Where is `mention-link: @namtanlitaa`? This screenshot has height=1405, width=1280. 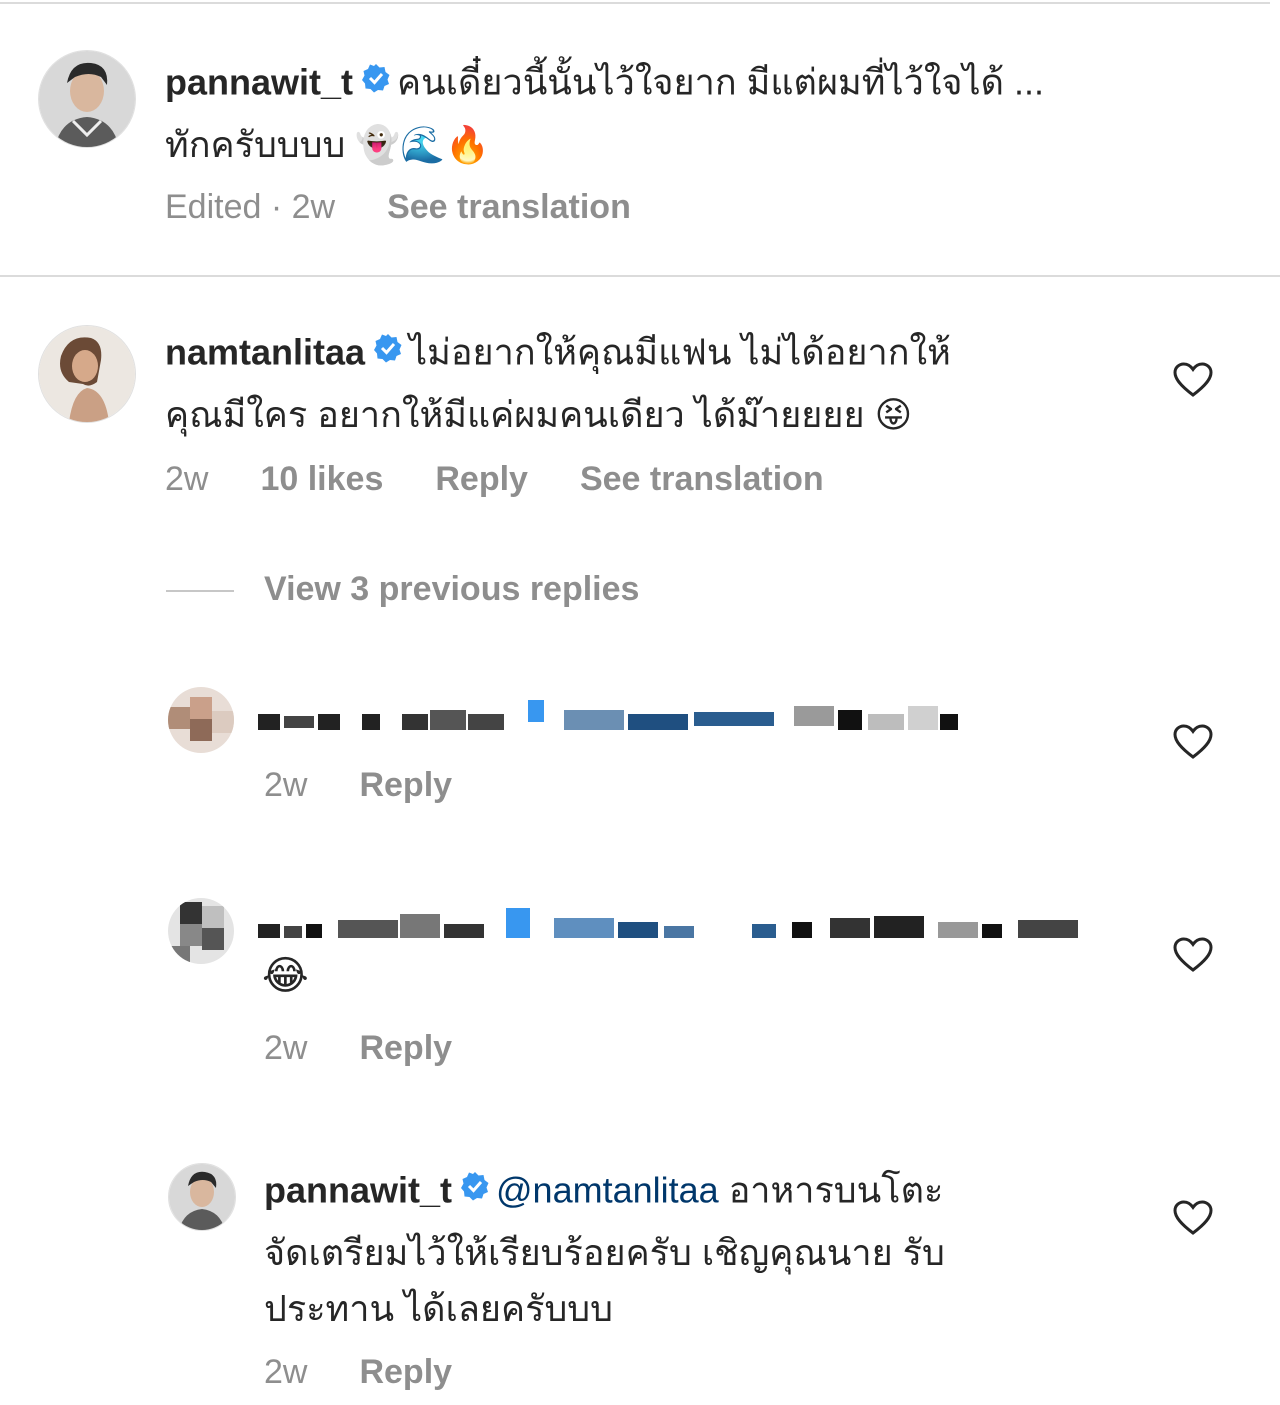
mention-link: @namtanlitaa is located at coordinates (607, 1190).